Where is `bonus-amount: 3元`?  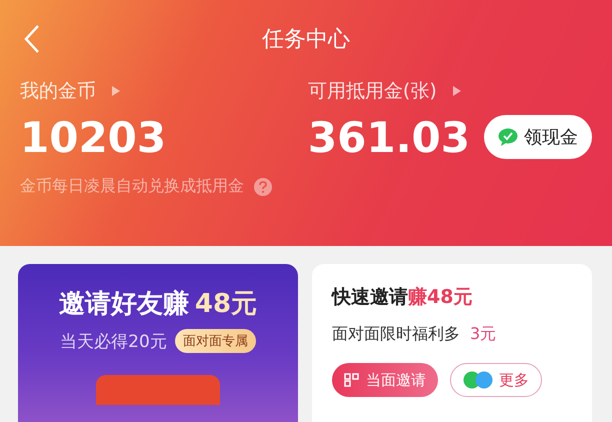 bonus-amount: 3元 is located at coordinates (483, 334).